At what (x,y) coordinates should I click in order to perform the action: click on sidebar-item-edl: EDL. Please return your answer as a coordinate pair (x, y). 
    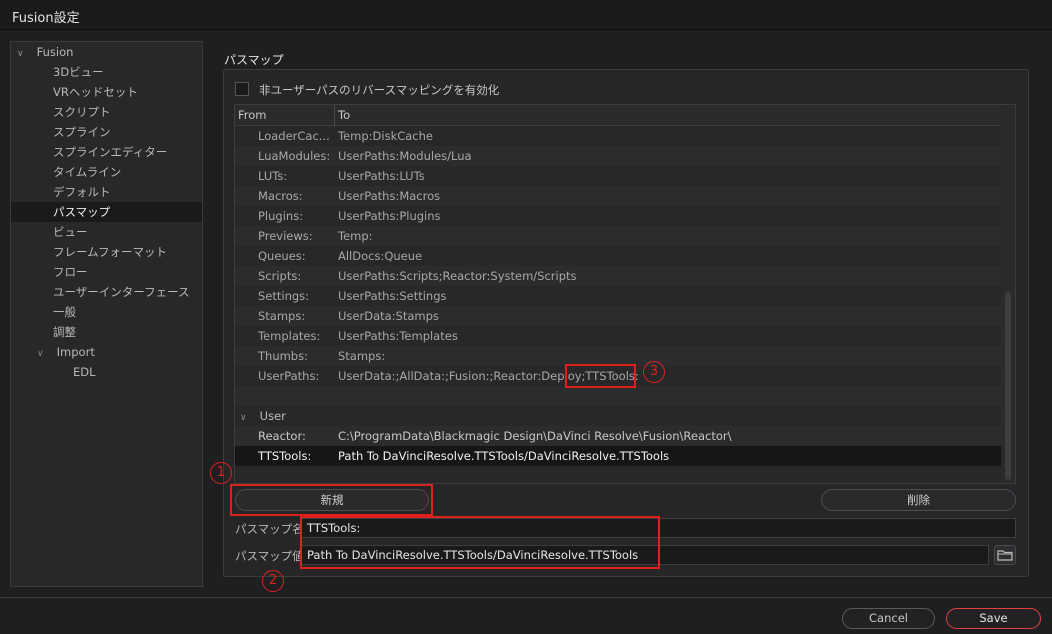
    Looking at the image, I should click on (106, 372).